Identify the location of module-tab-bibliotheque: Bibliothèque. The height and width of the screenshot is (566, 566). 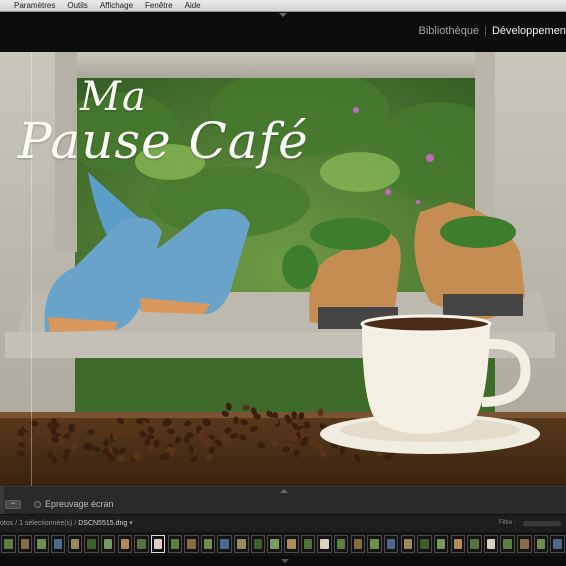
(449, 31).